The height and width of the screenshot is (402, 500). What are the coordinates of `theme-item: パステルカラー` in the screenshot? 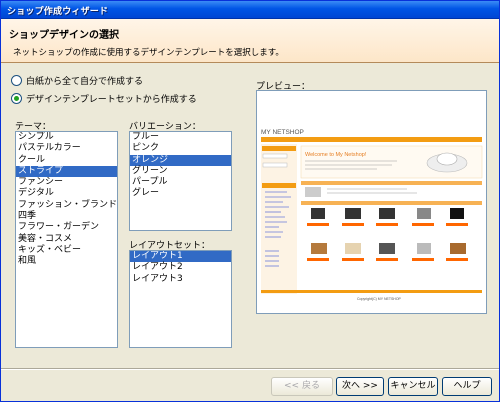 It's located at (66, 148).